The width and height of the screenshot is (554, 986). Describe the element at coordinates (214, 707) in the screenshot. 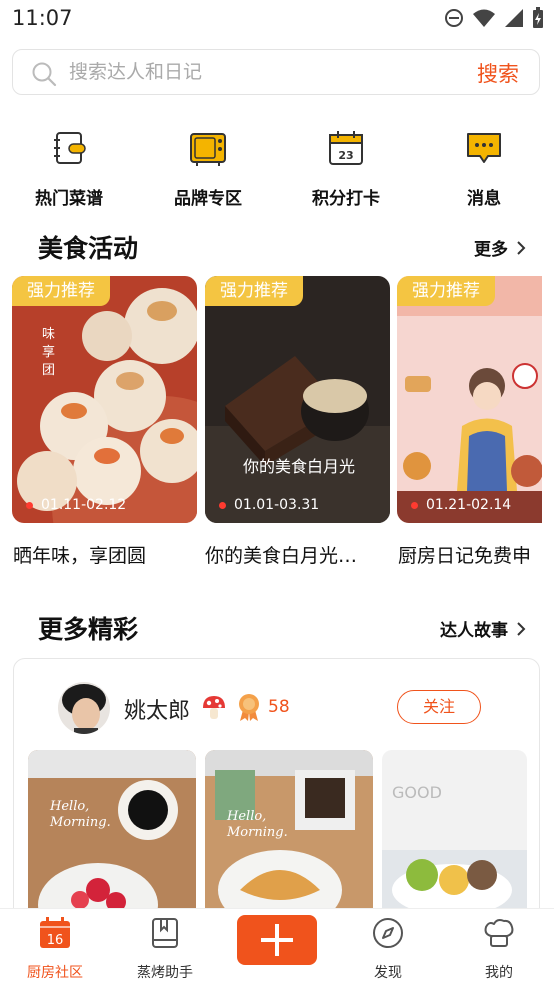

I see `mushroom-icon` at that location.